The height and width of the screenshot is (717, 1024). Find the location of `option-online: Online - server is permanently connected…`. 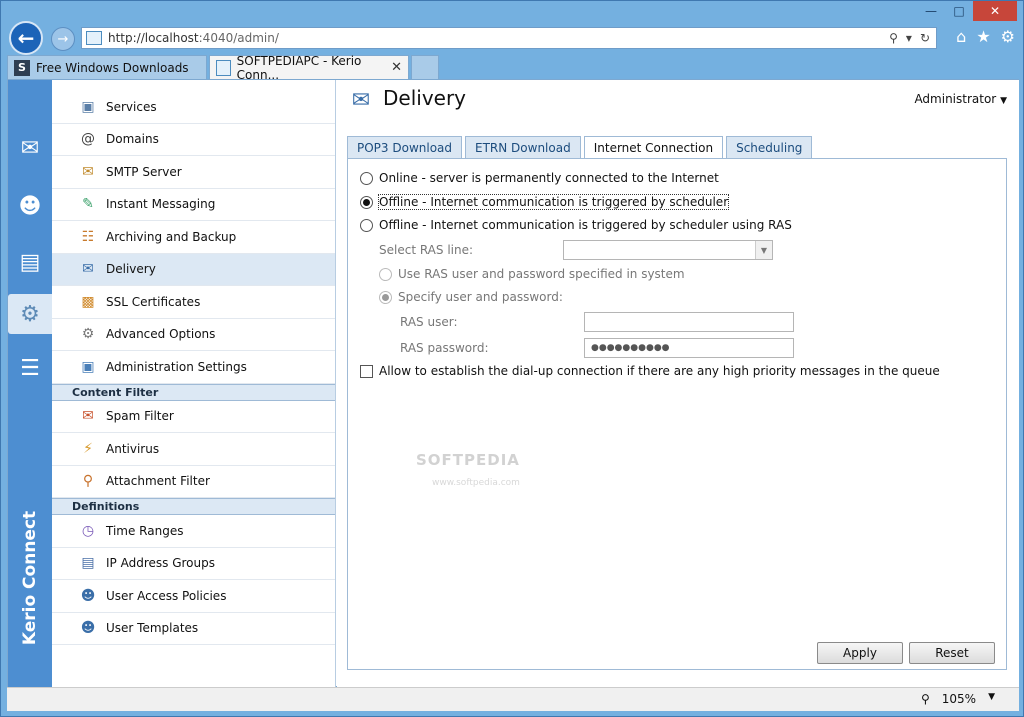

option-online: Online - server is permanently connected… is located at coordinates (539, 178).